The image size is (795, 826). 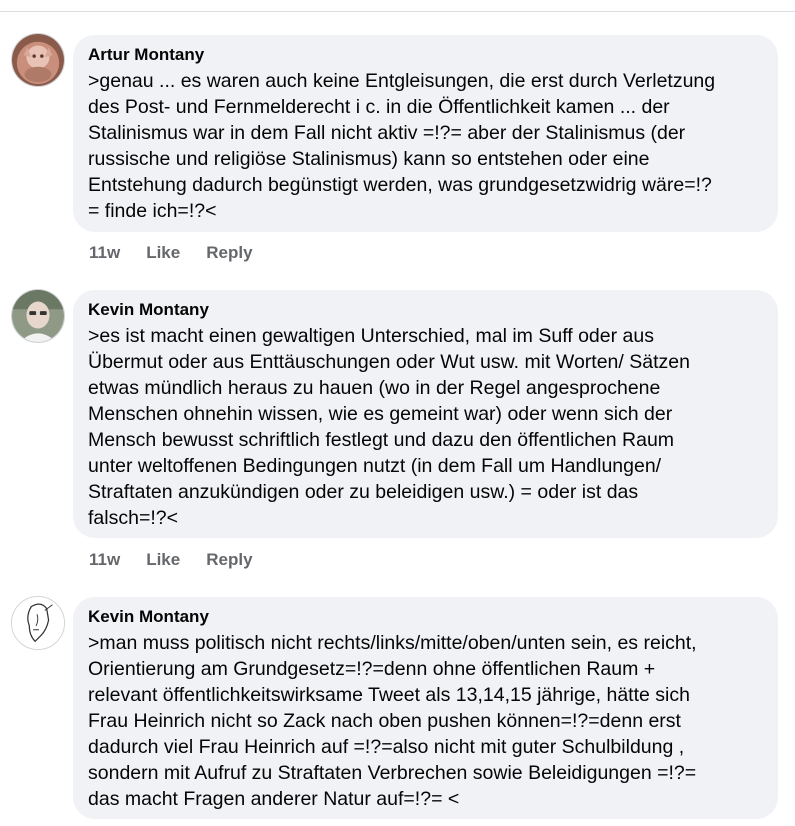 I want to click on top-divider, so click(x=397, y=11).